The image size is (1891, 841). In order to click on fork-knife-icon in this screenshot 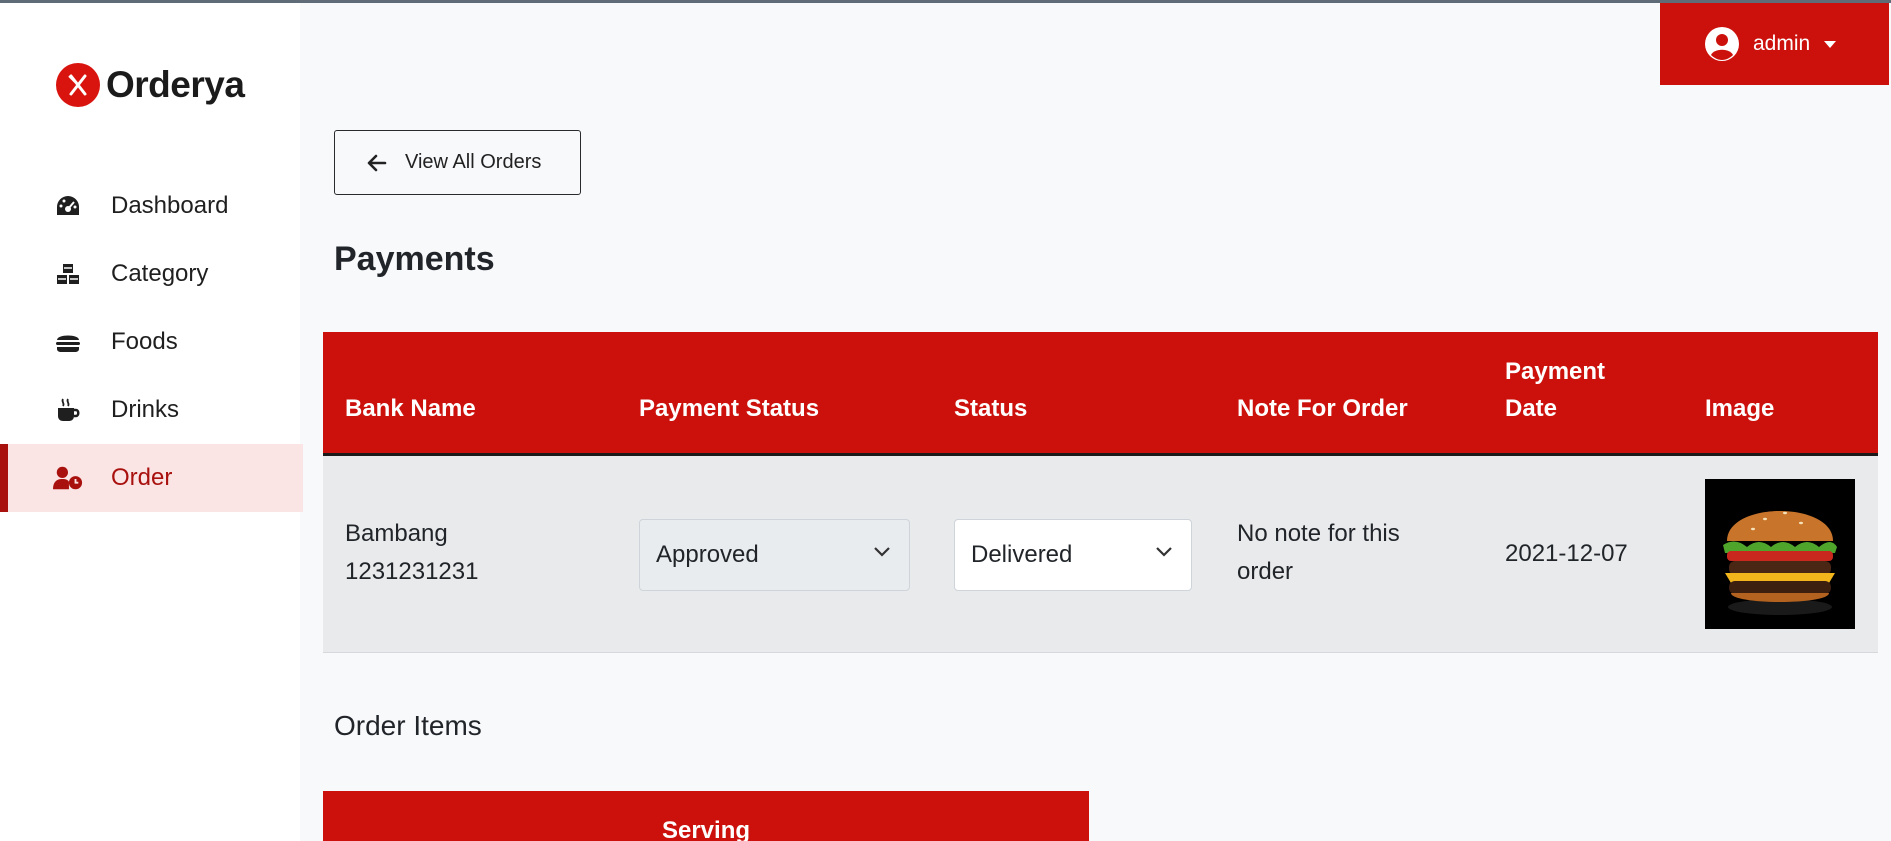, I will do `click(78, 85)`.